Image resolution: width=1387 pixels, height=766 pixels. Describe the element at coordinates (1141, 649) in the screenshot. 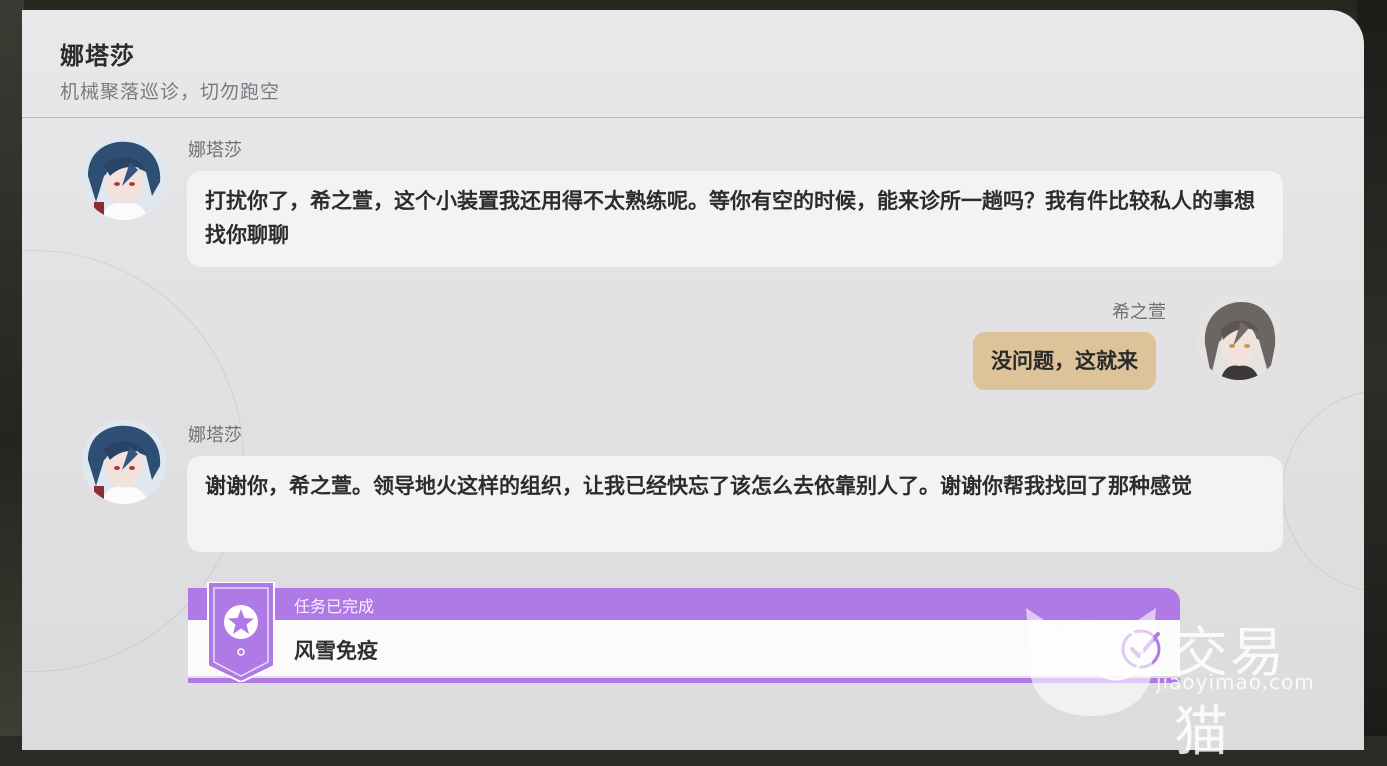

I see `check-circle-icon` at that location.